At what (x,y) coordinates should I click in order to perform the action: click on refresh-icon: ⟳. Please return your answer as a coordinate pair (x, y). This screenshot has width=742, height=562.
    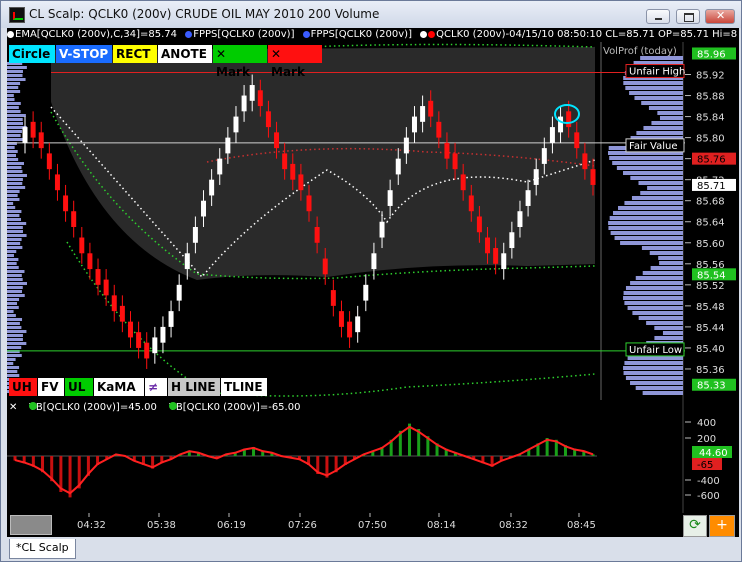
    Looking at the image, I should click on (695, 525).